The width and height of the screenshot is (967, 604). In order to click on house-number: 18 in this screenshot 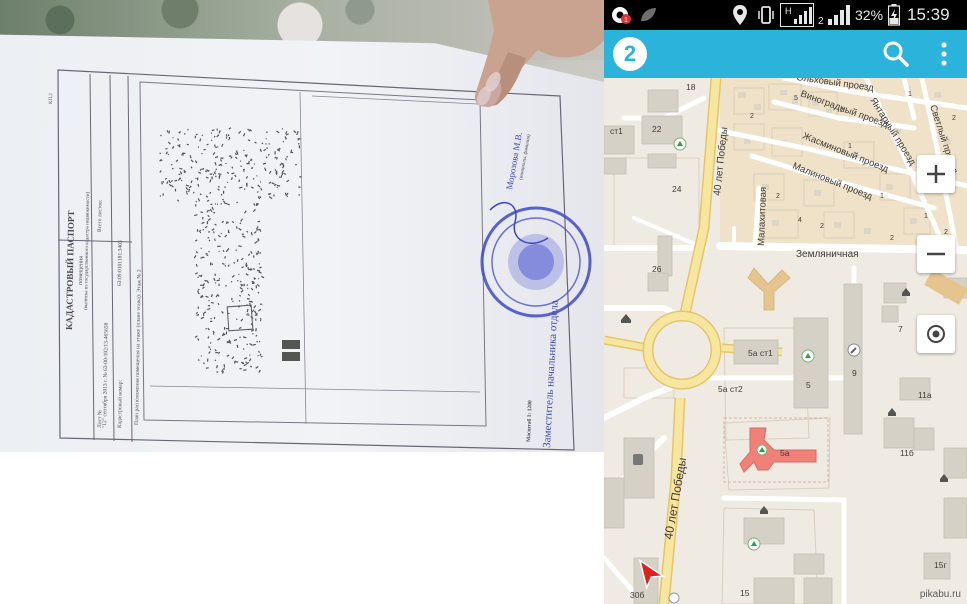, I will do `click(691, 87)`.